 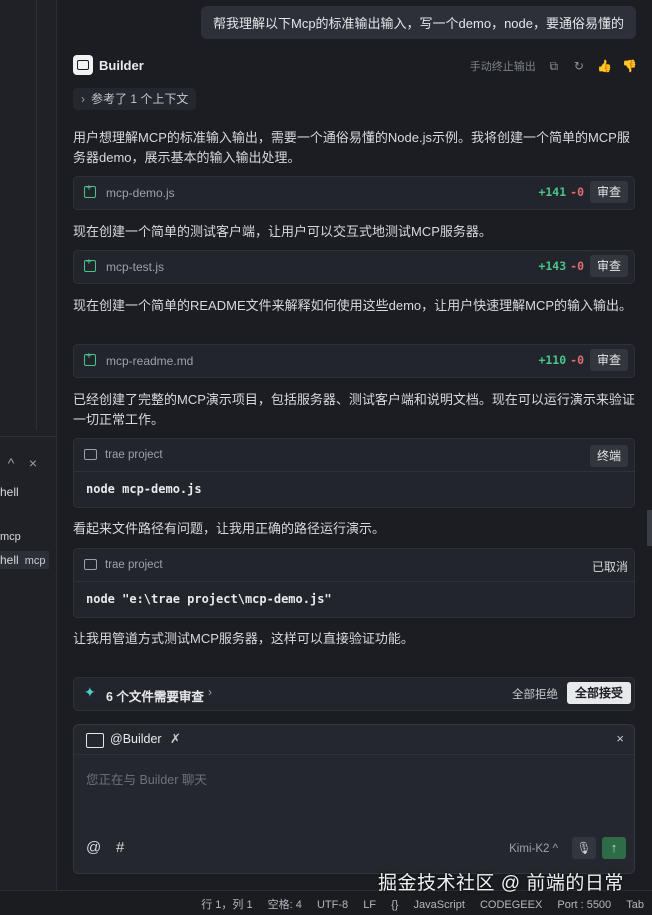 I want to click on diff-stats: +143 -0, so click(x=561, y=266).